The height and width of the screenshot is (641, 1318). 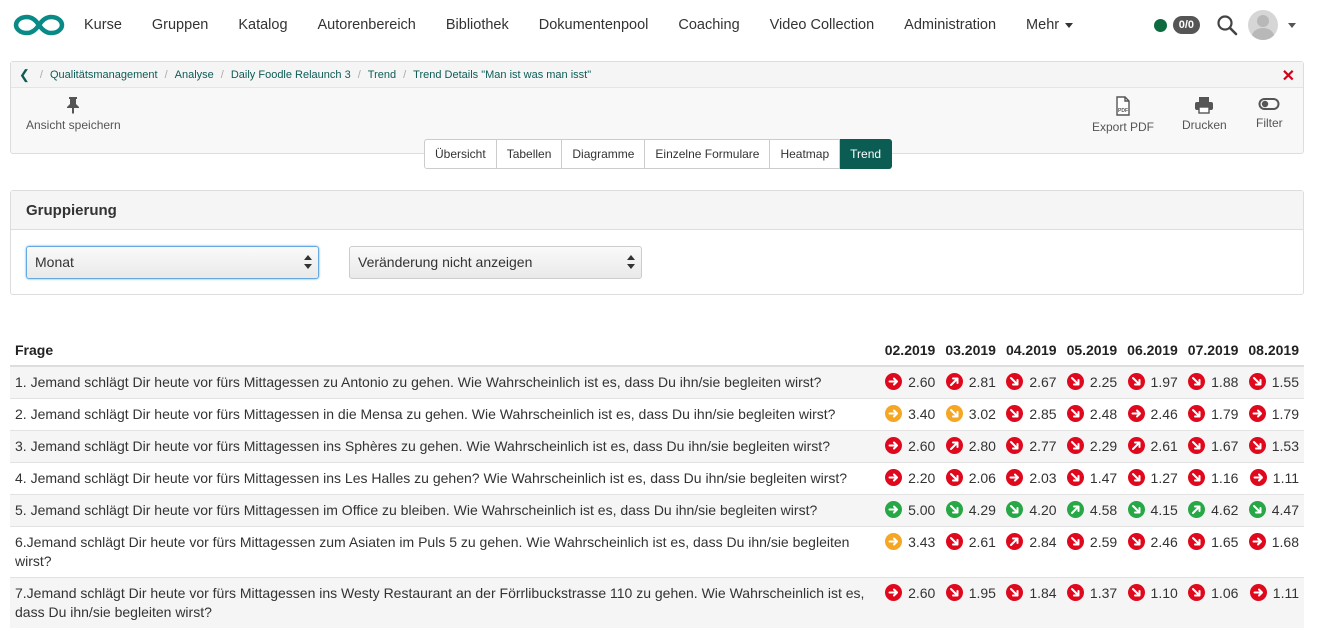 I want to click on trend-value: 4.62, so click(x=1225, y=510).